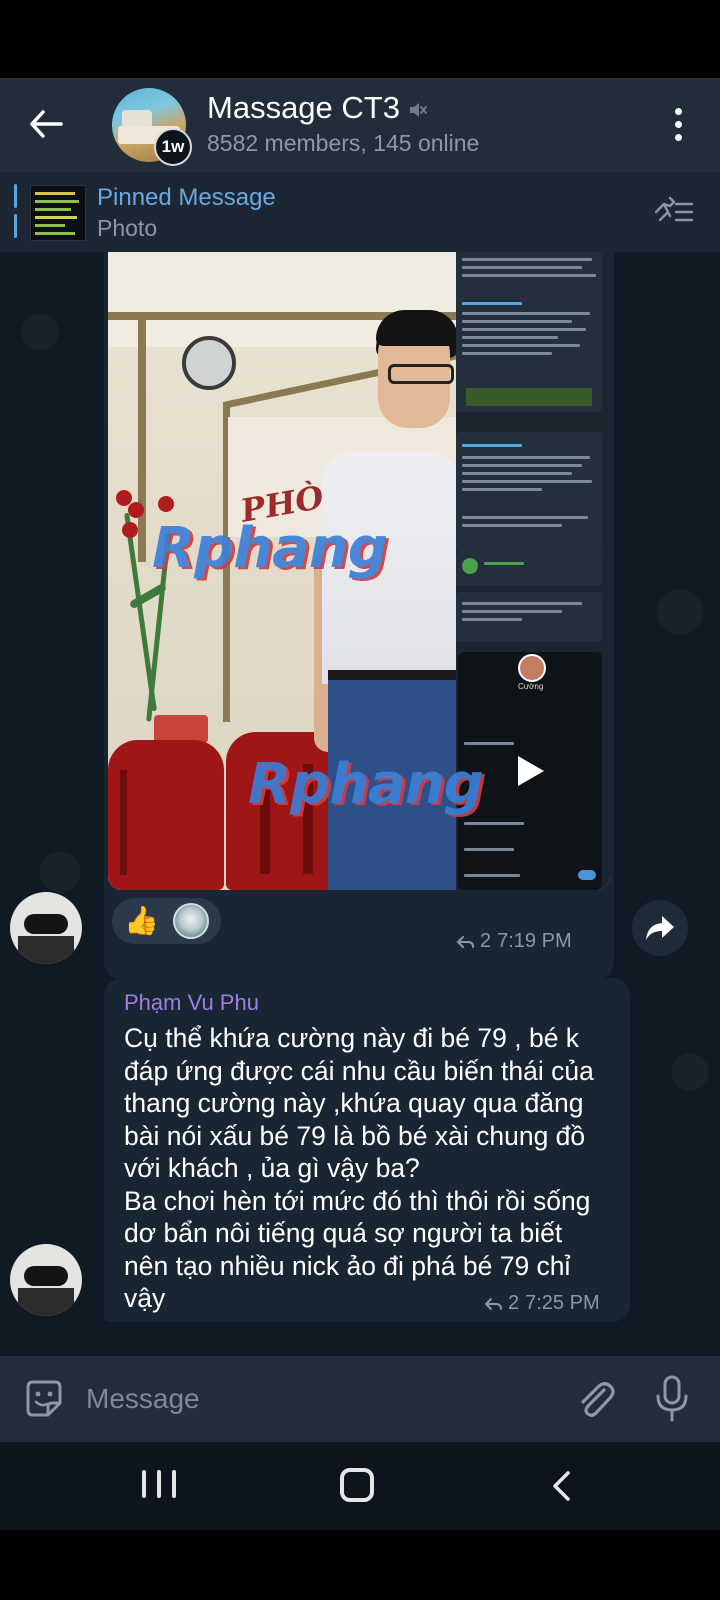  I want to click on bottom-bezel, so click(360, 1565).